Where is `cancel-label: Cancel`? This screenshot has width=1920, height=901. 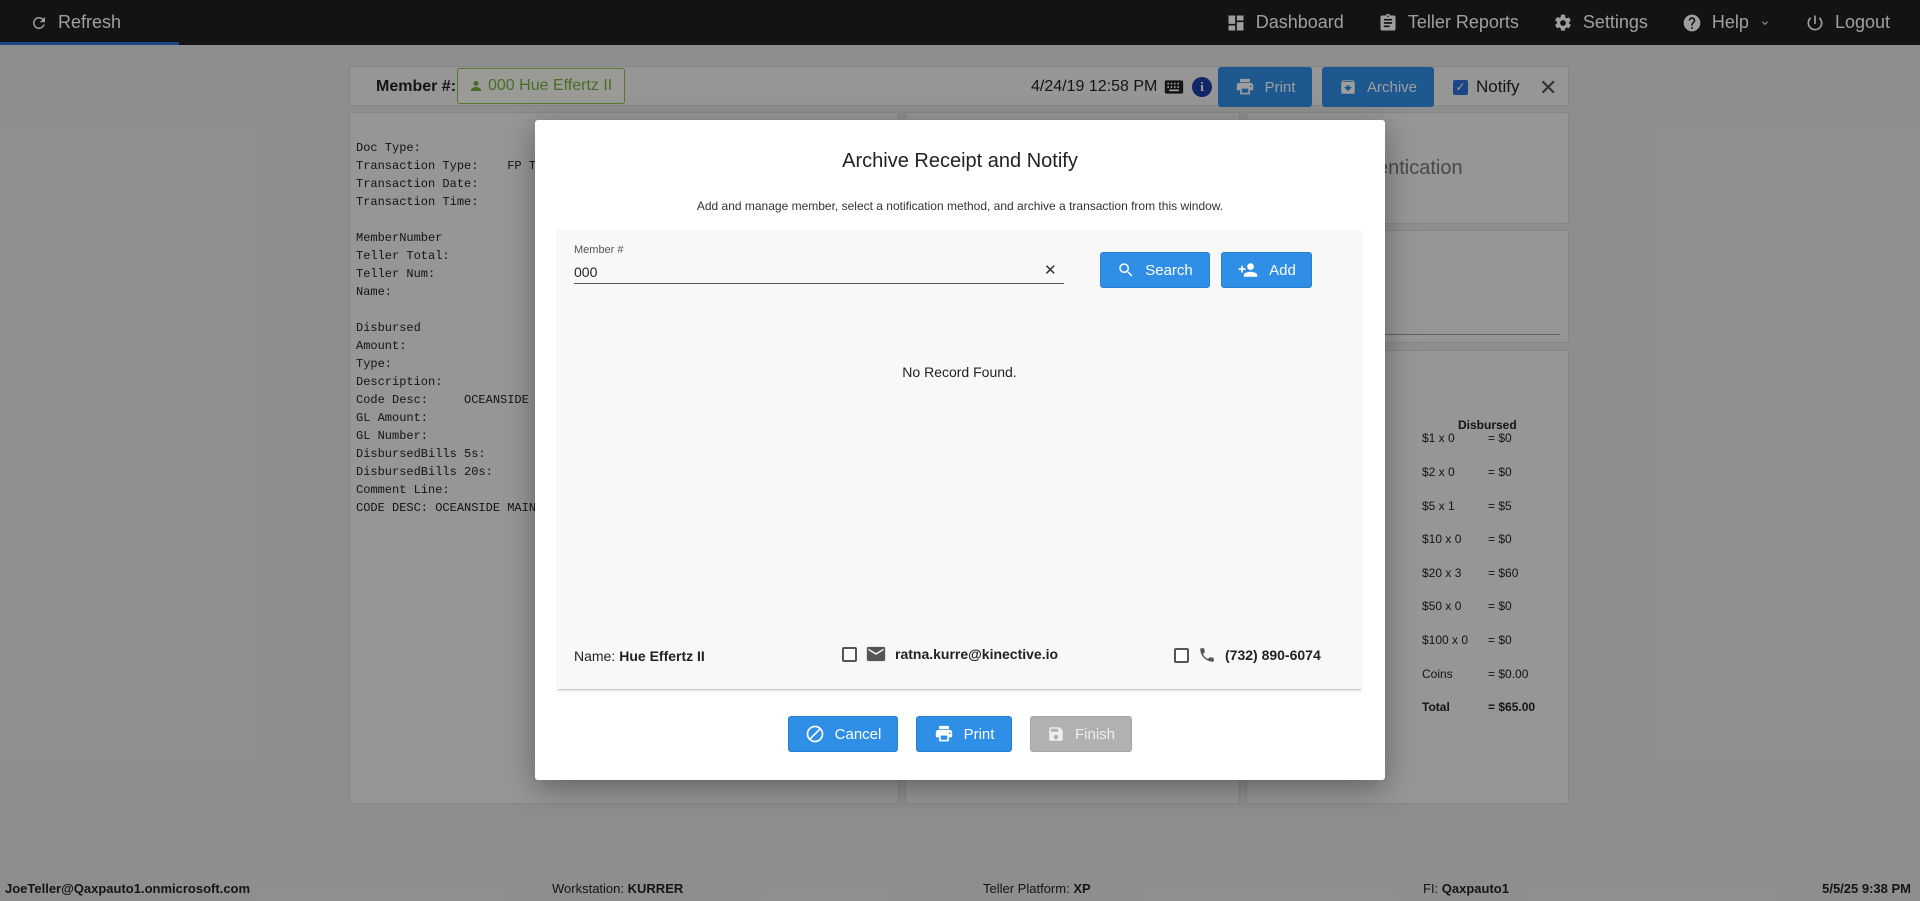 cancel-label: Cancel is located at coordinates (858, 734).